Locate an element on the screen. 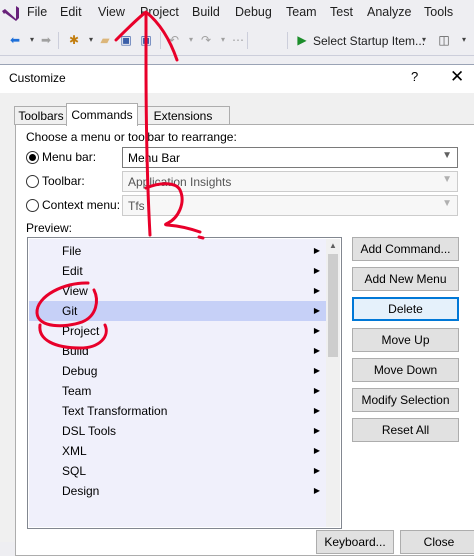 This screenshot has height=556, width=474. preview-item-team: Team ▶ is located at coordinates (177, 391).